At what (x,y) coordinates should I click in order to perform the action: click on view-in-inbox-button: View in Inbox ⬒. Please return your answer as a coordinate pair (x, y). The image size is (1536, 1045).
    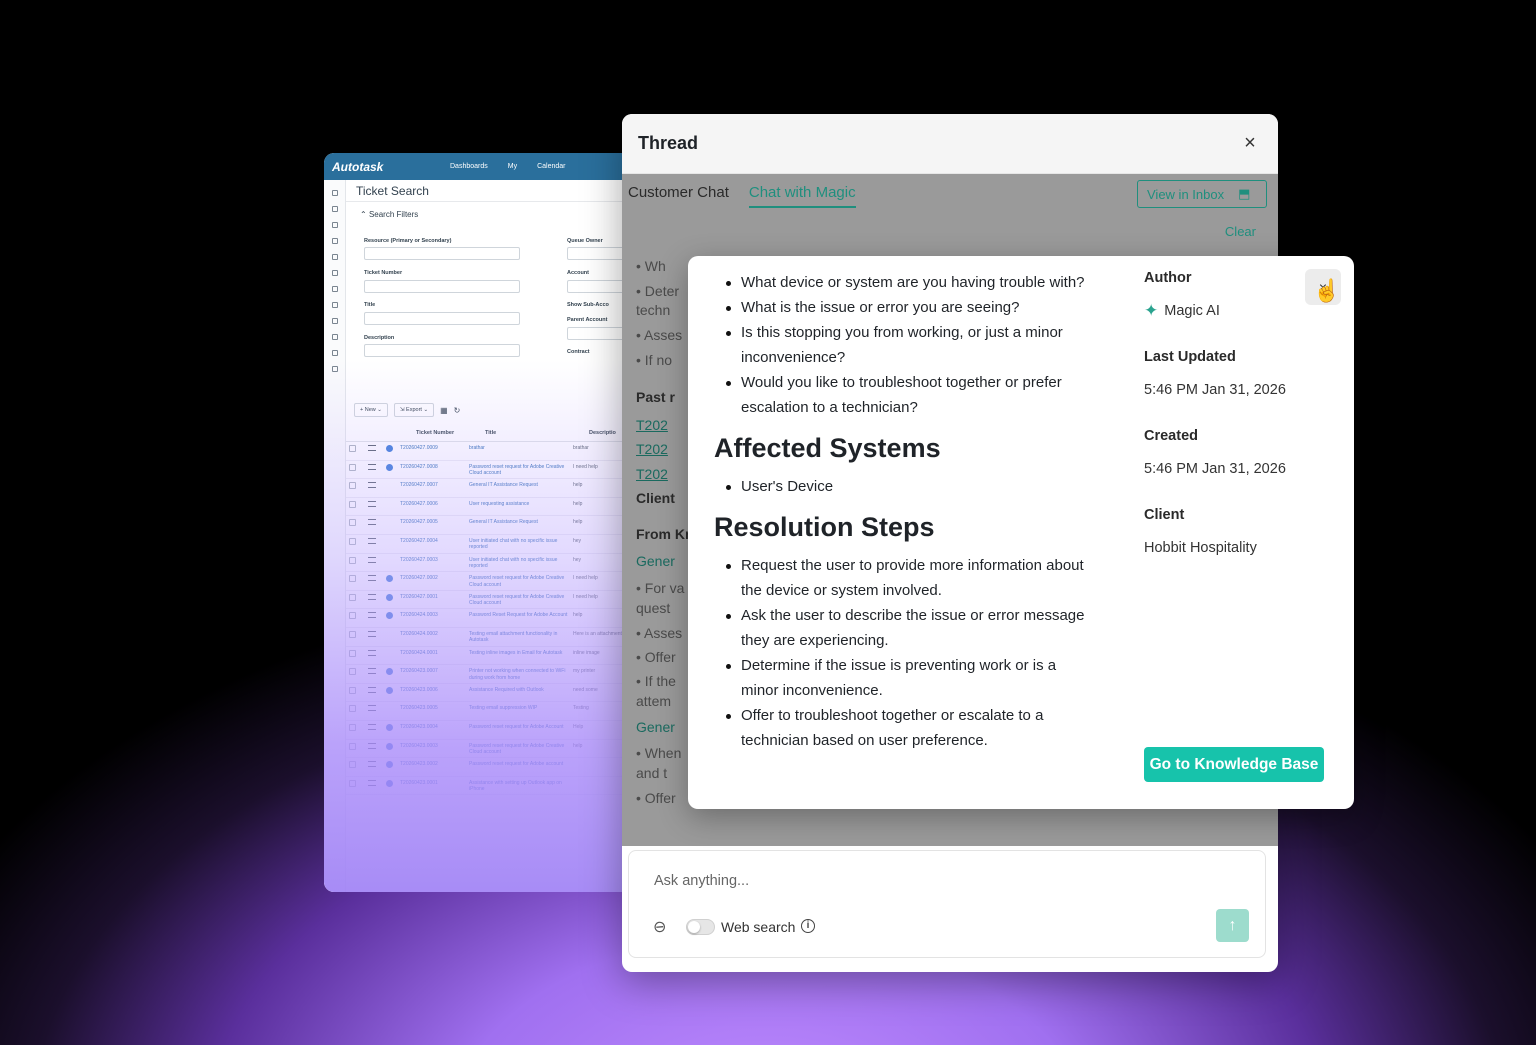
    Looking at the image, I should click on (1202, 194).